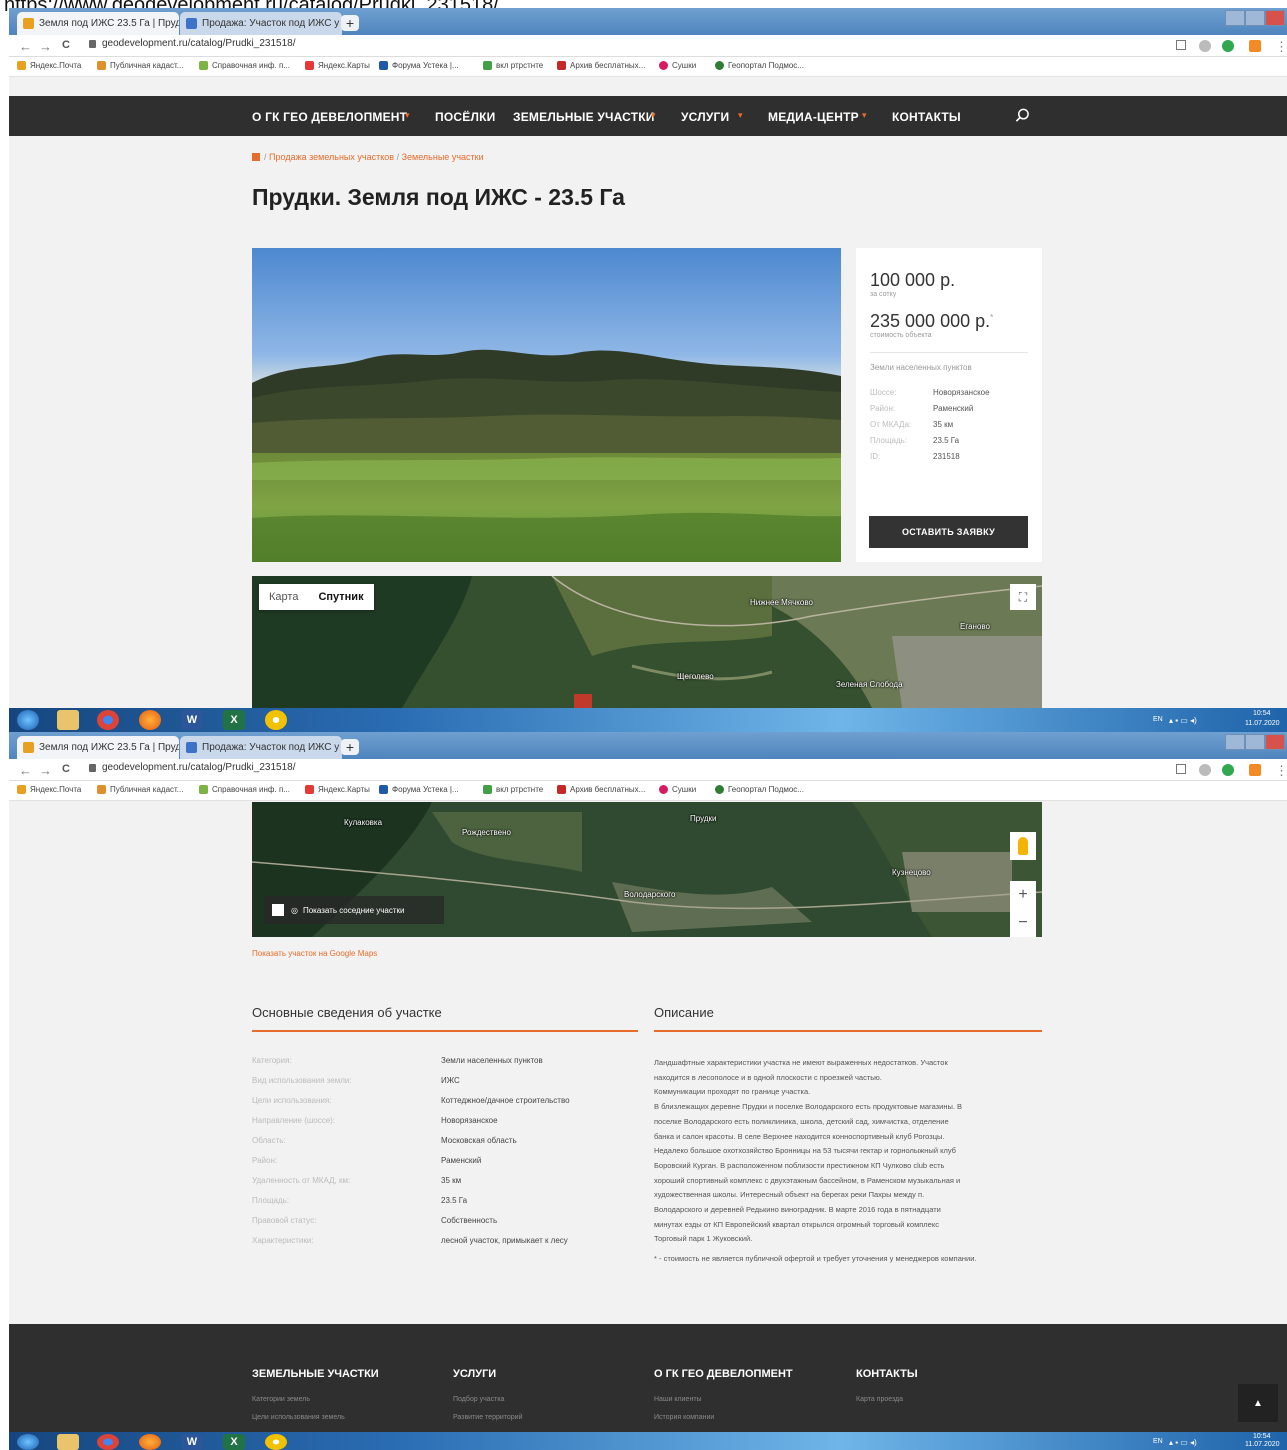  Describe the element at coordinates (281, 1399) in the screenshot. I see `footer-link: Категории земель` at that location.